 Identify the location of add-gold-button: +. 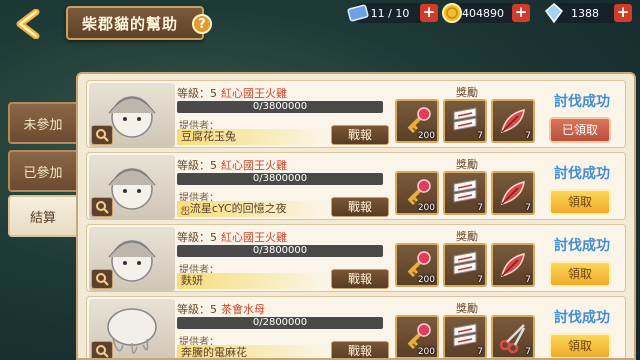
(521, 13).